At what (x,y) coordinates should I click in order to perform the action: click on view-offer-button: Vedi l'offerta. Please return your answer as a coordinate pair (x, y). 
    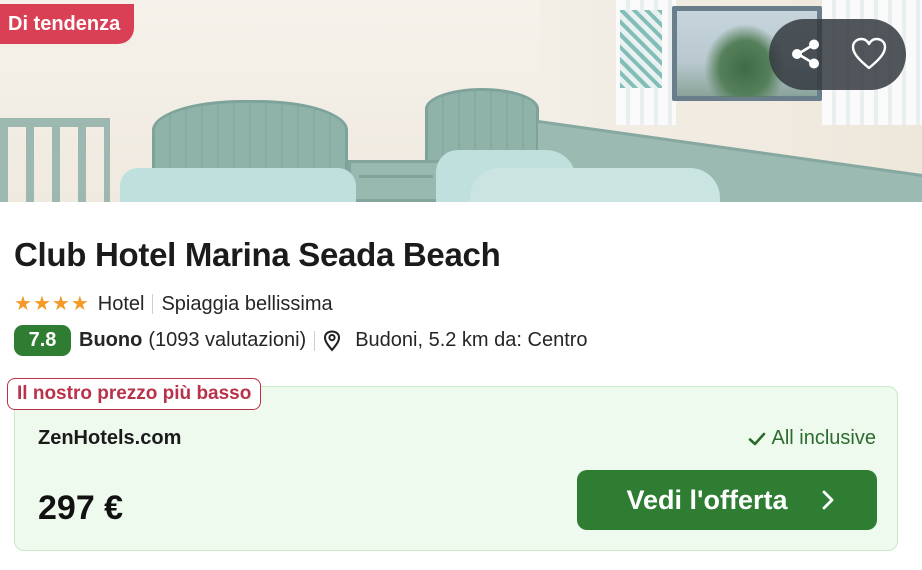
    Looking at the image, I should click on (727, 500).